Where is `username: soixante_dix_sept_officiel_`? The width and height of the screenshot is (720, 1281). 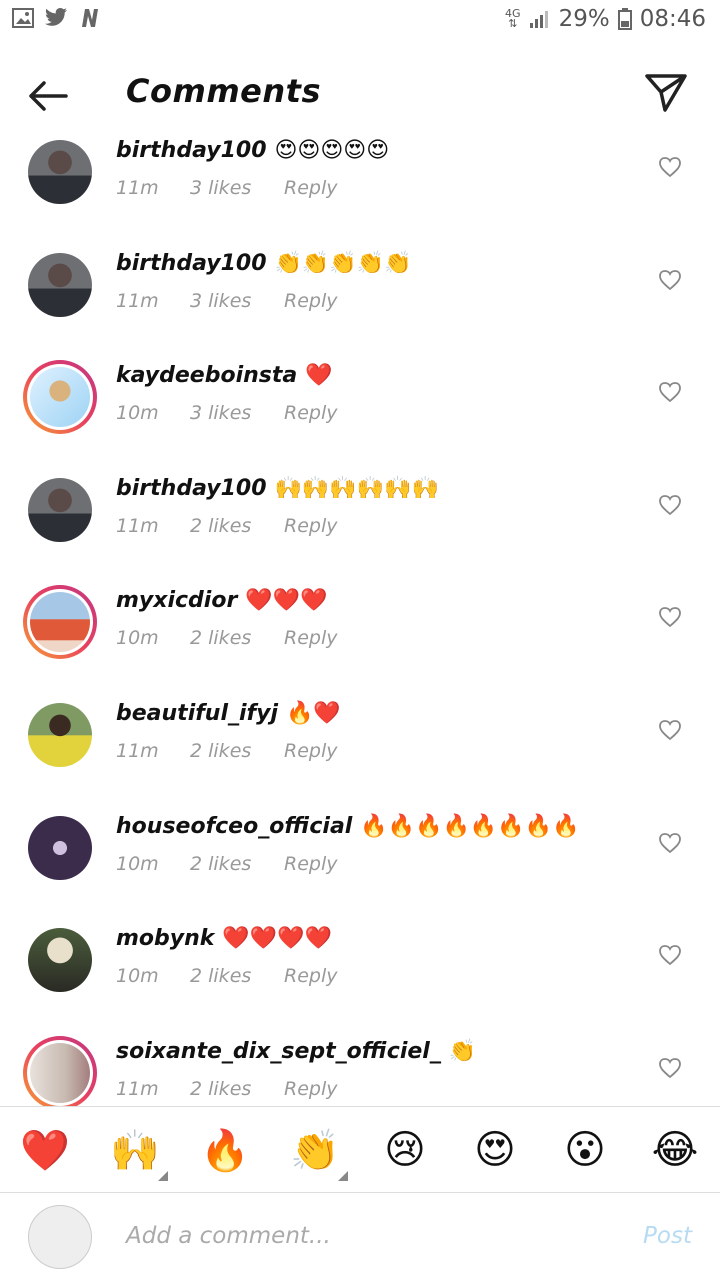 username: soixante_dix_sept_officiel_ is located at coordinates (278, 1051).